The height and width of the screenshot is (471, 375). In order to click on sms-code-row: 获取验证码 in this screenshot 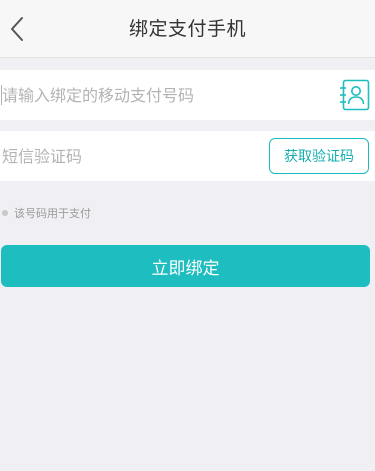, I will do `click(187, 156)`.